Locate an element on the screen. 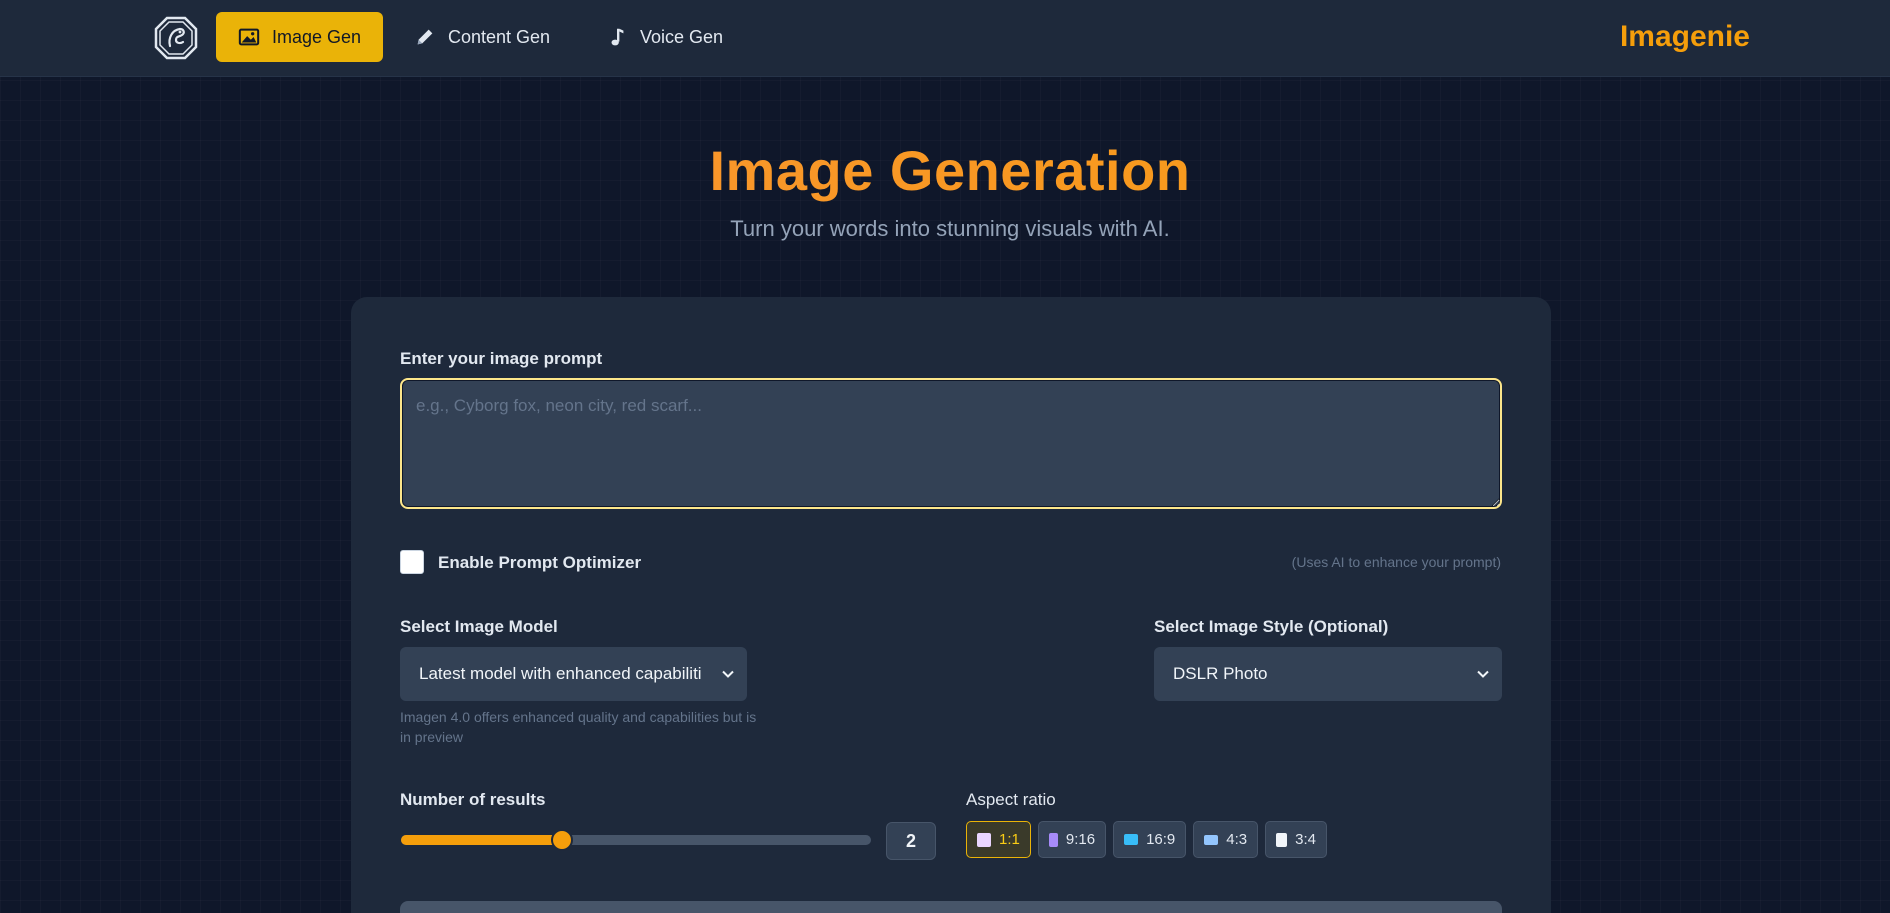 The image size is (1890, 913). model-label: Select Image Model is located at coordinates (479, 626).